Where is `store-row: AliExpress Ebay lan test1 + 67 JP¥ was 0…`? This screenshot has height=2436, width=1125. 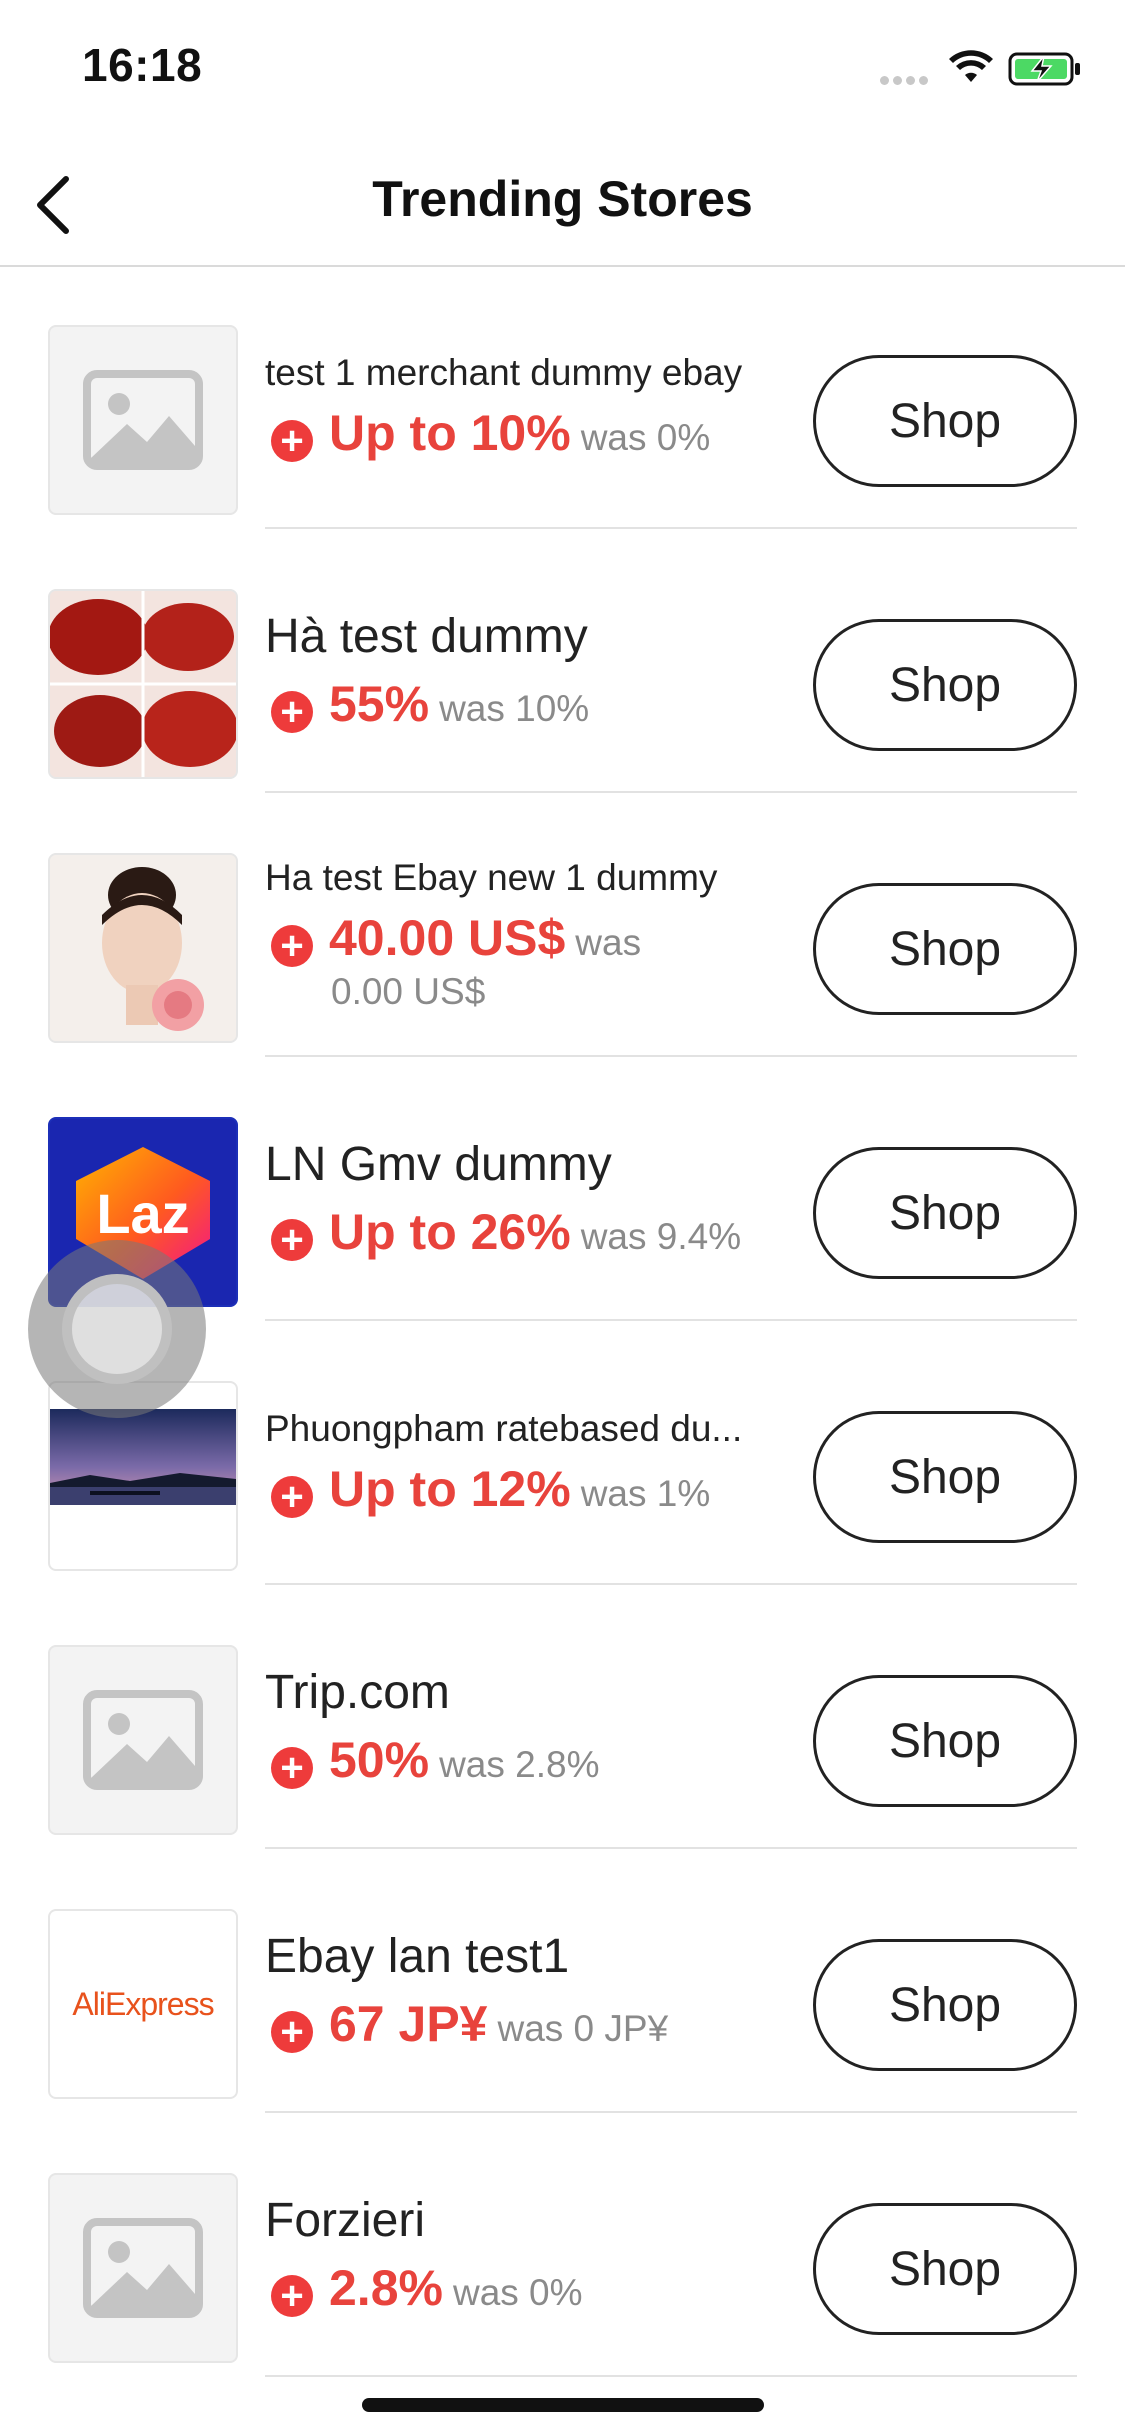 store-row: AliExpress Ebay lan test1 + 67 JP¥ was 0… is located at coordinates (562, 1981).